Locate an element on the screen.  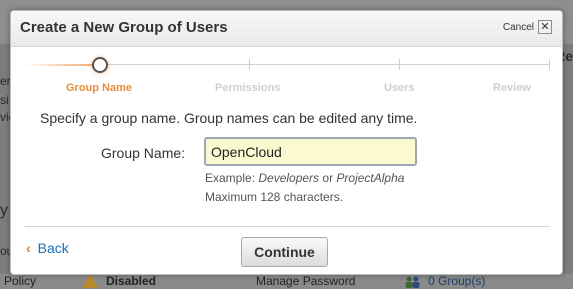
wizard-step-users: Users is located at coordinates (399, 88).